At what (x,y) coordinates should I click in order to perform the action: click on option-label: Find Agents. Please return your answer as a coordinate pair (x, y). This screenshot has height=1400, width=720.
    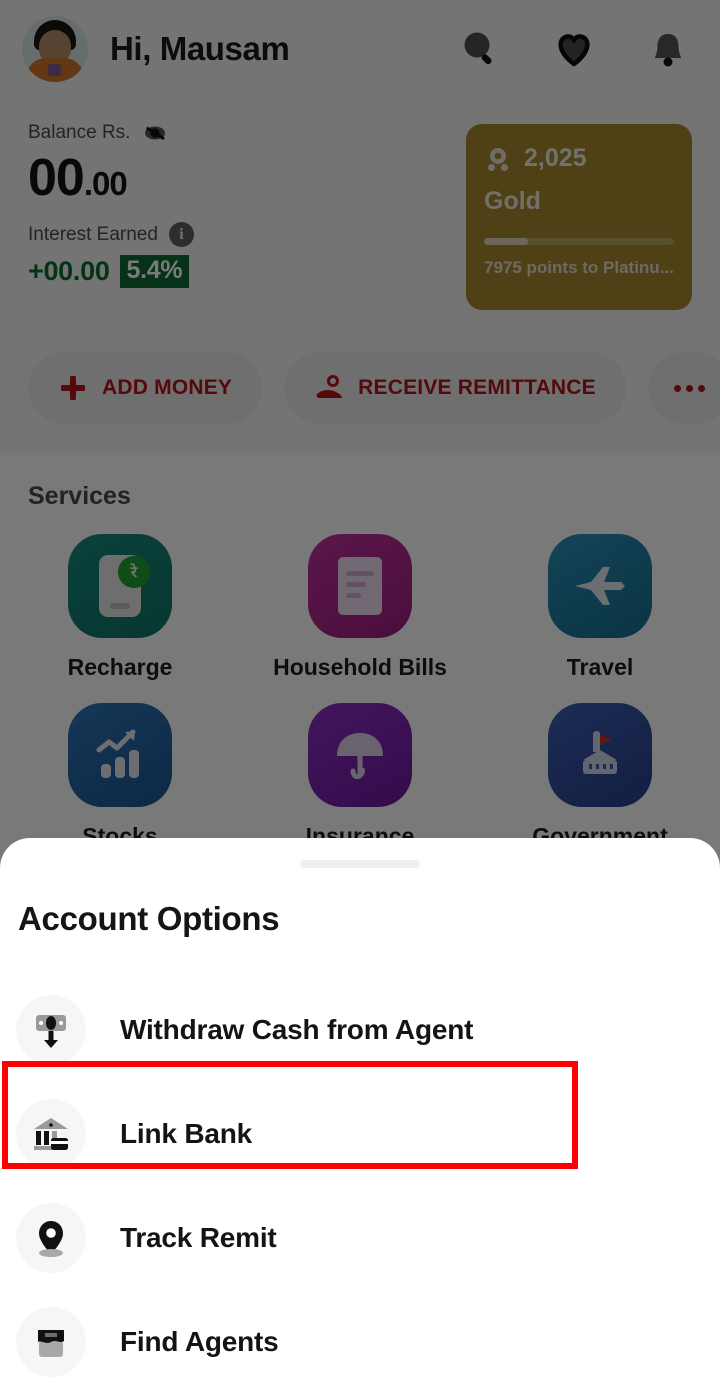
    Looking at the image, I should click on (199, 1341).